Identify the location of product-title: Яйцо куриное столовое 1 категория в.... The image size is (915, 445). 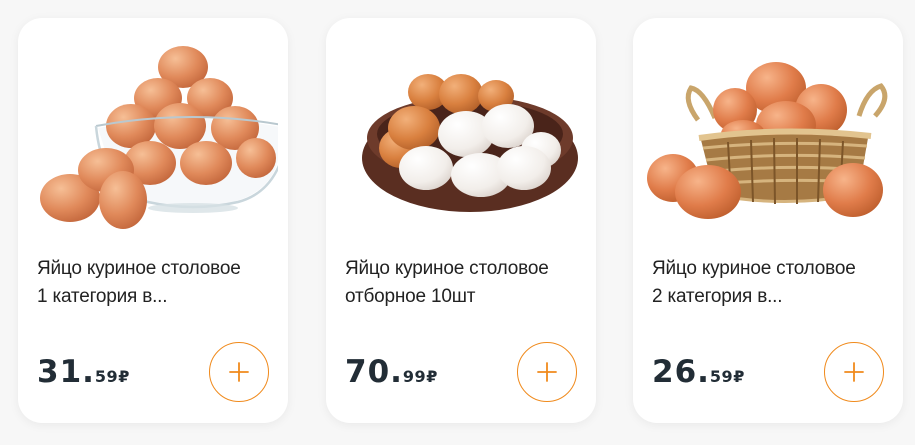
(157, 283).